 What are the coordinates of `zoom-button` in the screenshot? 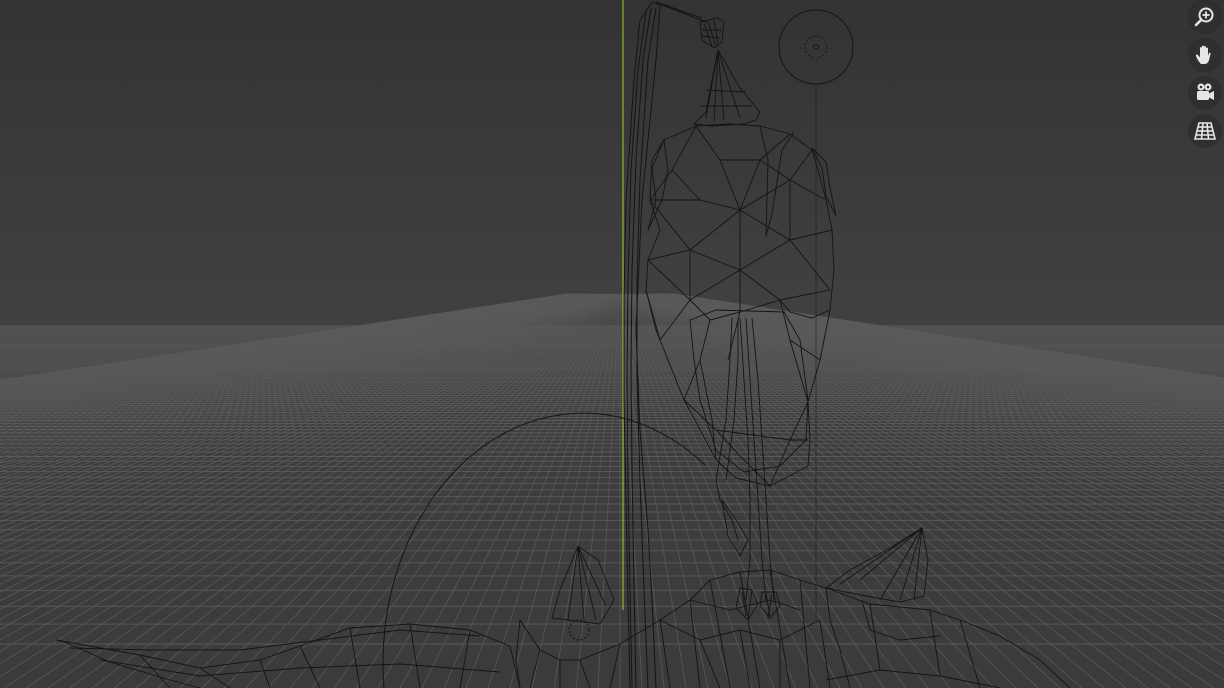 It's located at (1205, 17).